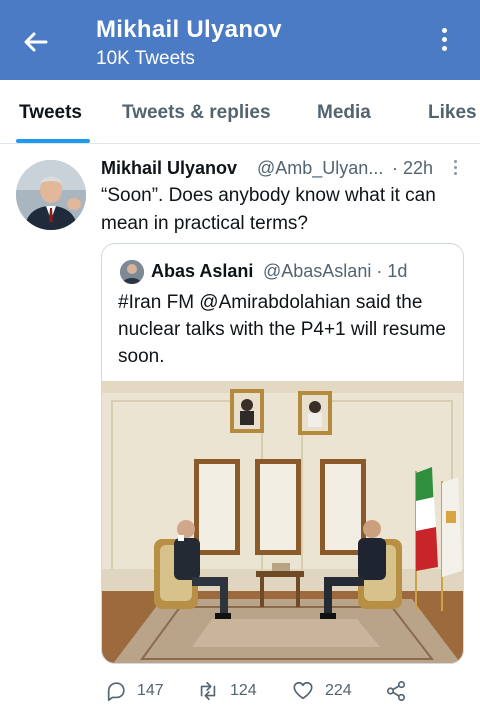 The image size is (480, 725). What do you see at coordinates (196, 113) in the screenshot?
I see `tab-tweets-replies: Tweets & replies` at bounding box center [196, 113].